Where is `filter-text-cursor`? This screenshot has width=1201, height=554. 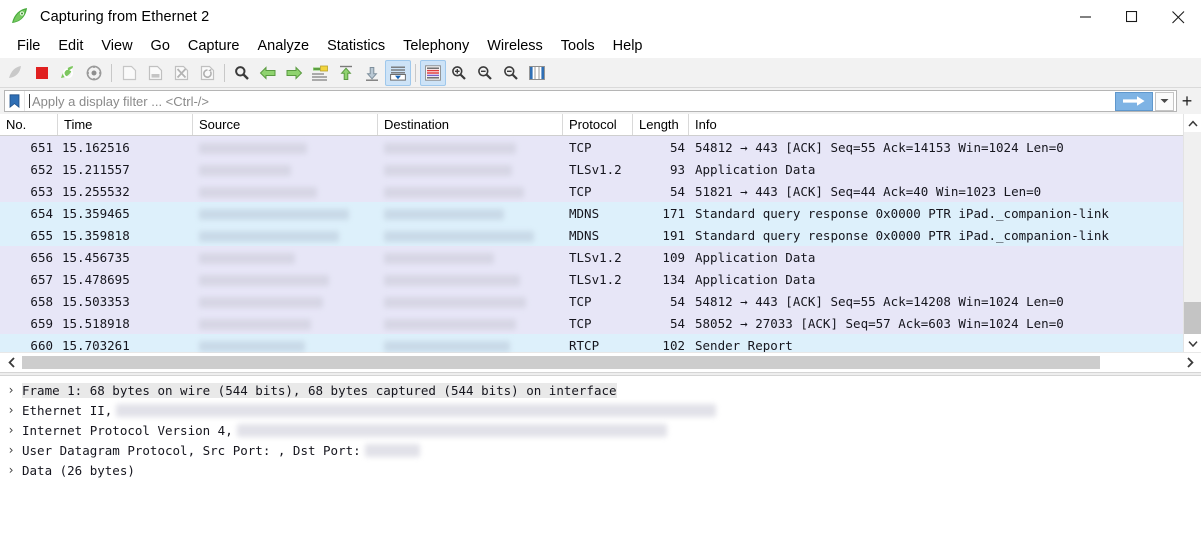 filter-text-cursor is located at coordinates (29, 101).